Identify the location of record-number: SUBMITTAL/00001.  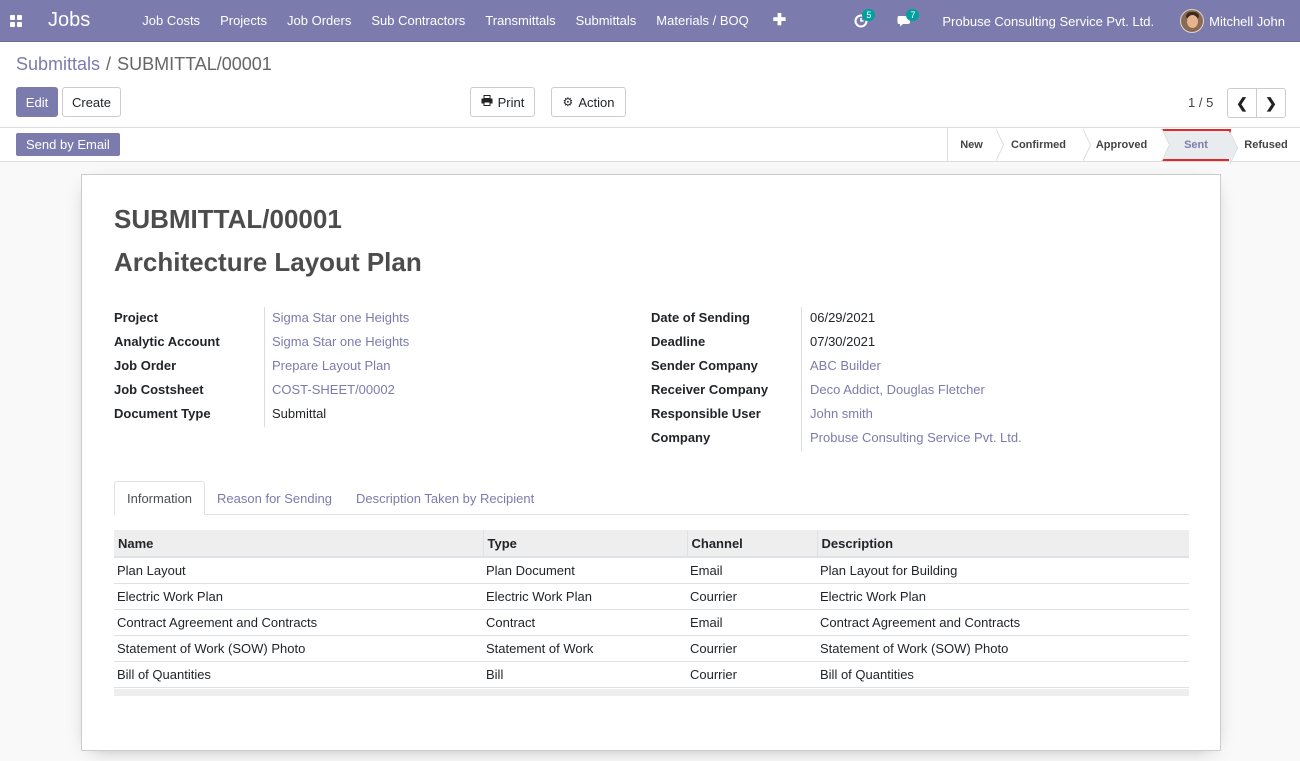
(228, 219).